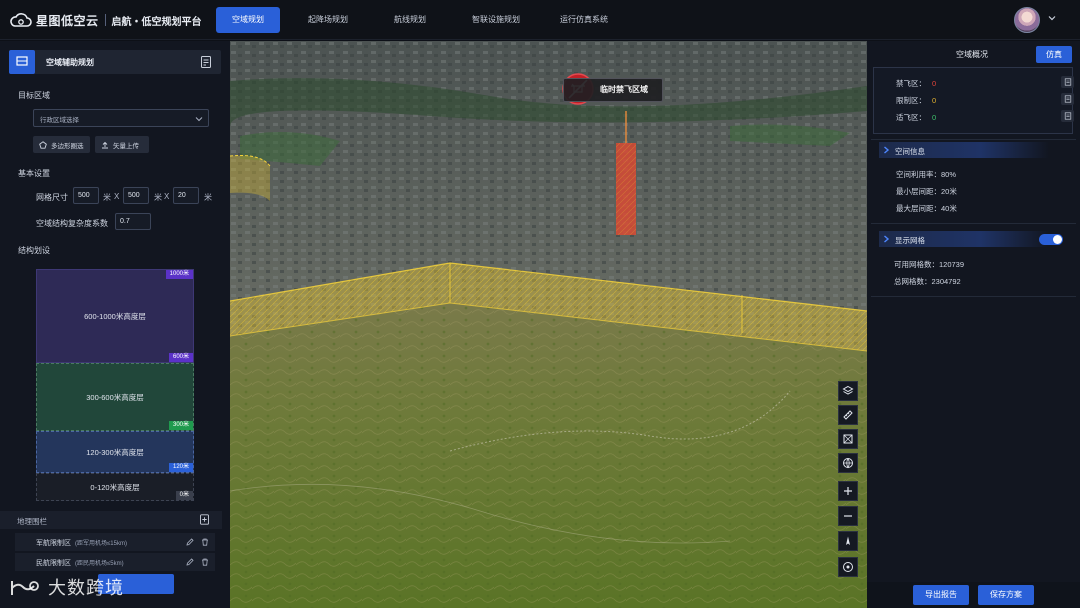 This screenshot has width=1080, height=608. Describe the element at coordinates (186, 195) in the screenshot. I see `grid-z-input: 20` at that location.